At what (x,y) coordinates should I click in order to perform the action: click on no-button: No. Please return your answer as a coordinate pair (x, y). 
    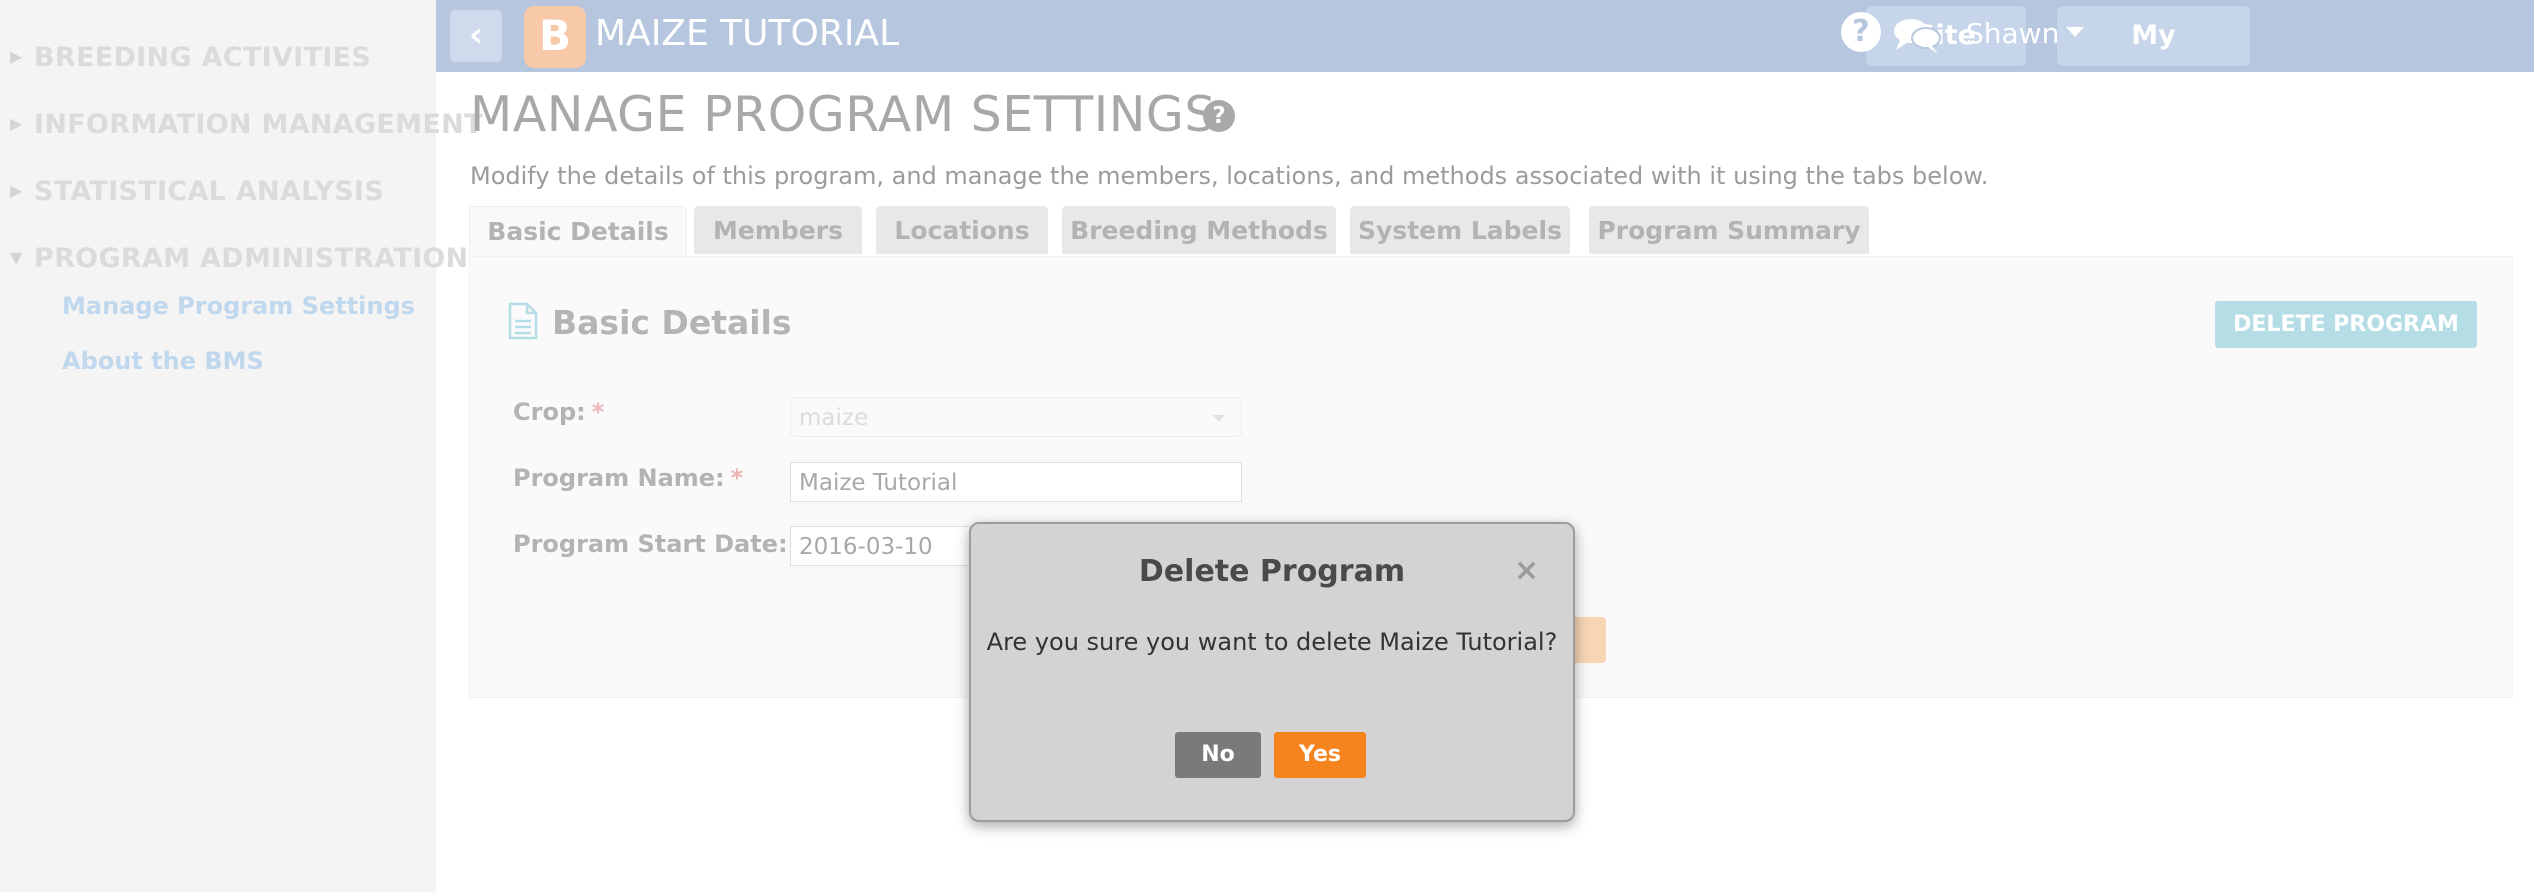
    Looking at the image, I should click on (1218, 755).